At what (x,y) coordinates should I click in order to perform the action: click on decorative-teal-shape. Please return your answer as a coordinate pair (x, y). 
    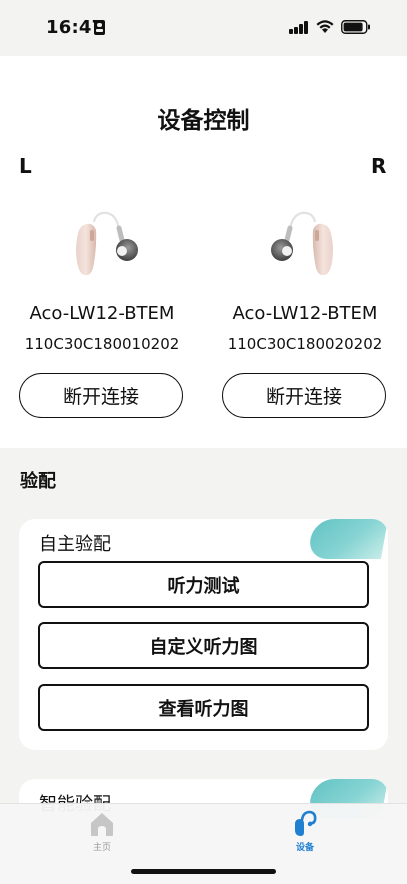
    Looking at the image, I should click on (347, 539).